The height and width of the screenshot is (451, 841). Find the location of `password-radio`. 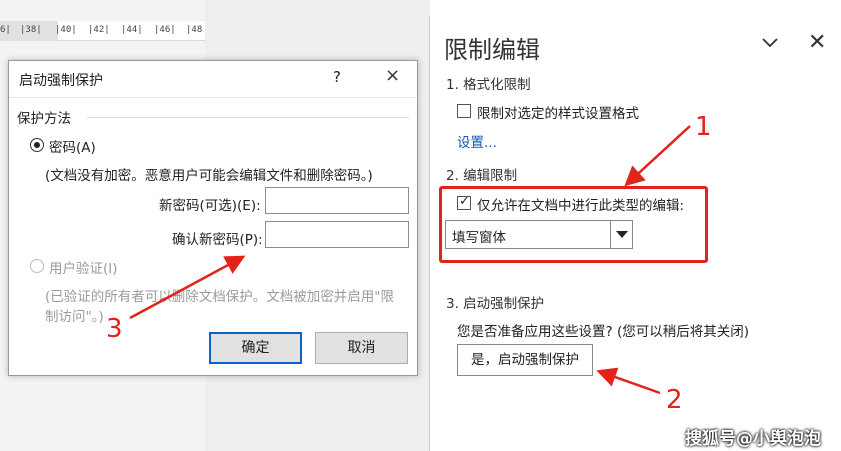

password-radio is located at coordinates (37, 145).